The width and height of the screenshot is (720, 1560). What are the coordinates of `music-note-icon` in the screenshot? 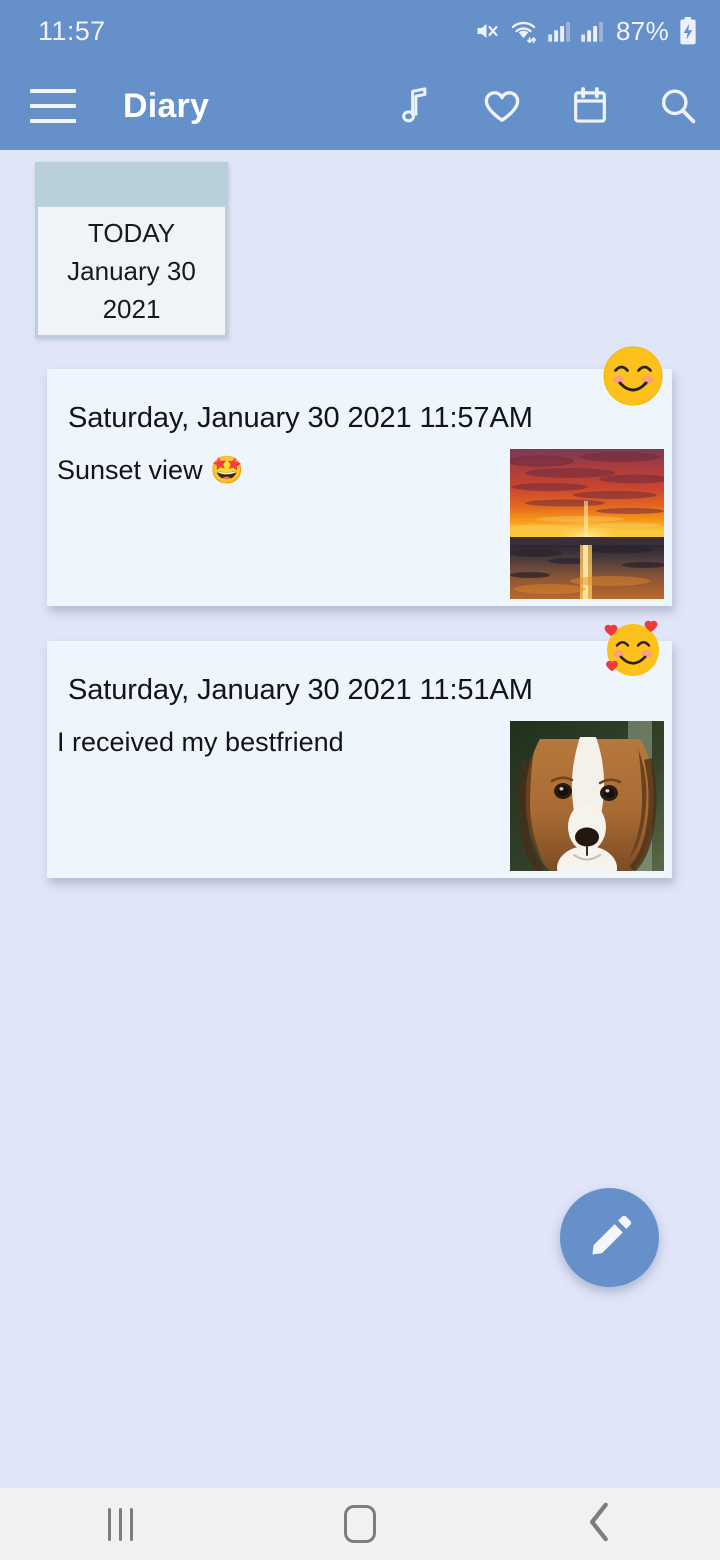 It's located at (414, 106).